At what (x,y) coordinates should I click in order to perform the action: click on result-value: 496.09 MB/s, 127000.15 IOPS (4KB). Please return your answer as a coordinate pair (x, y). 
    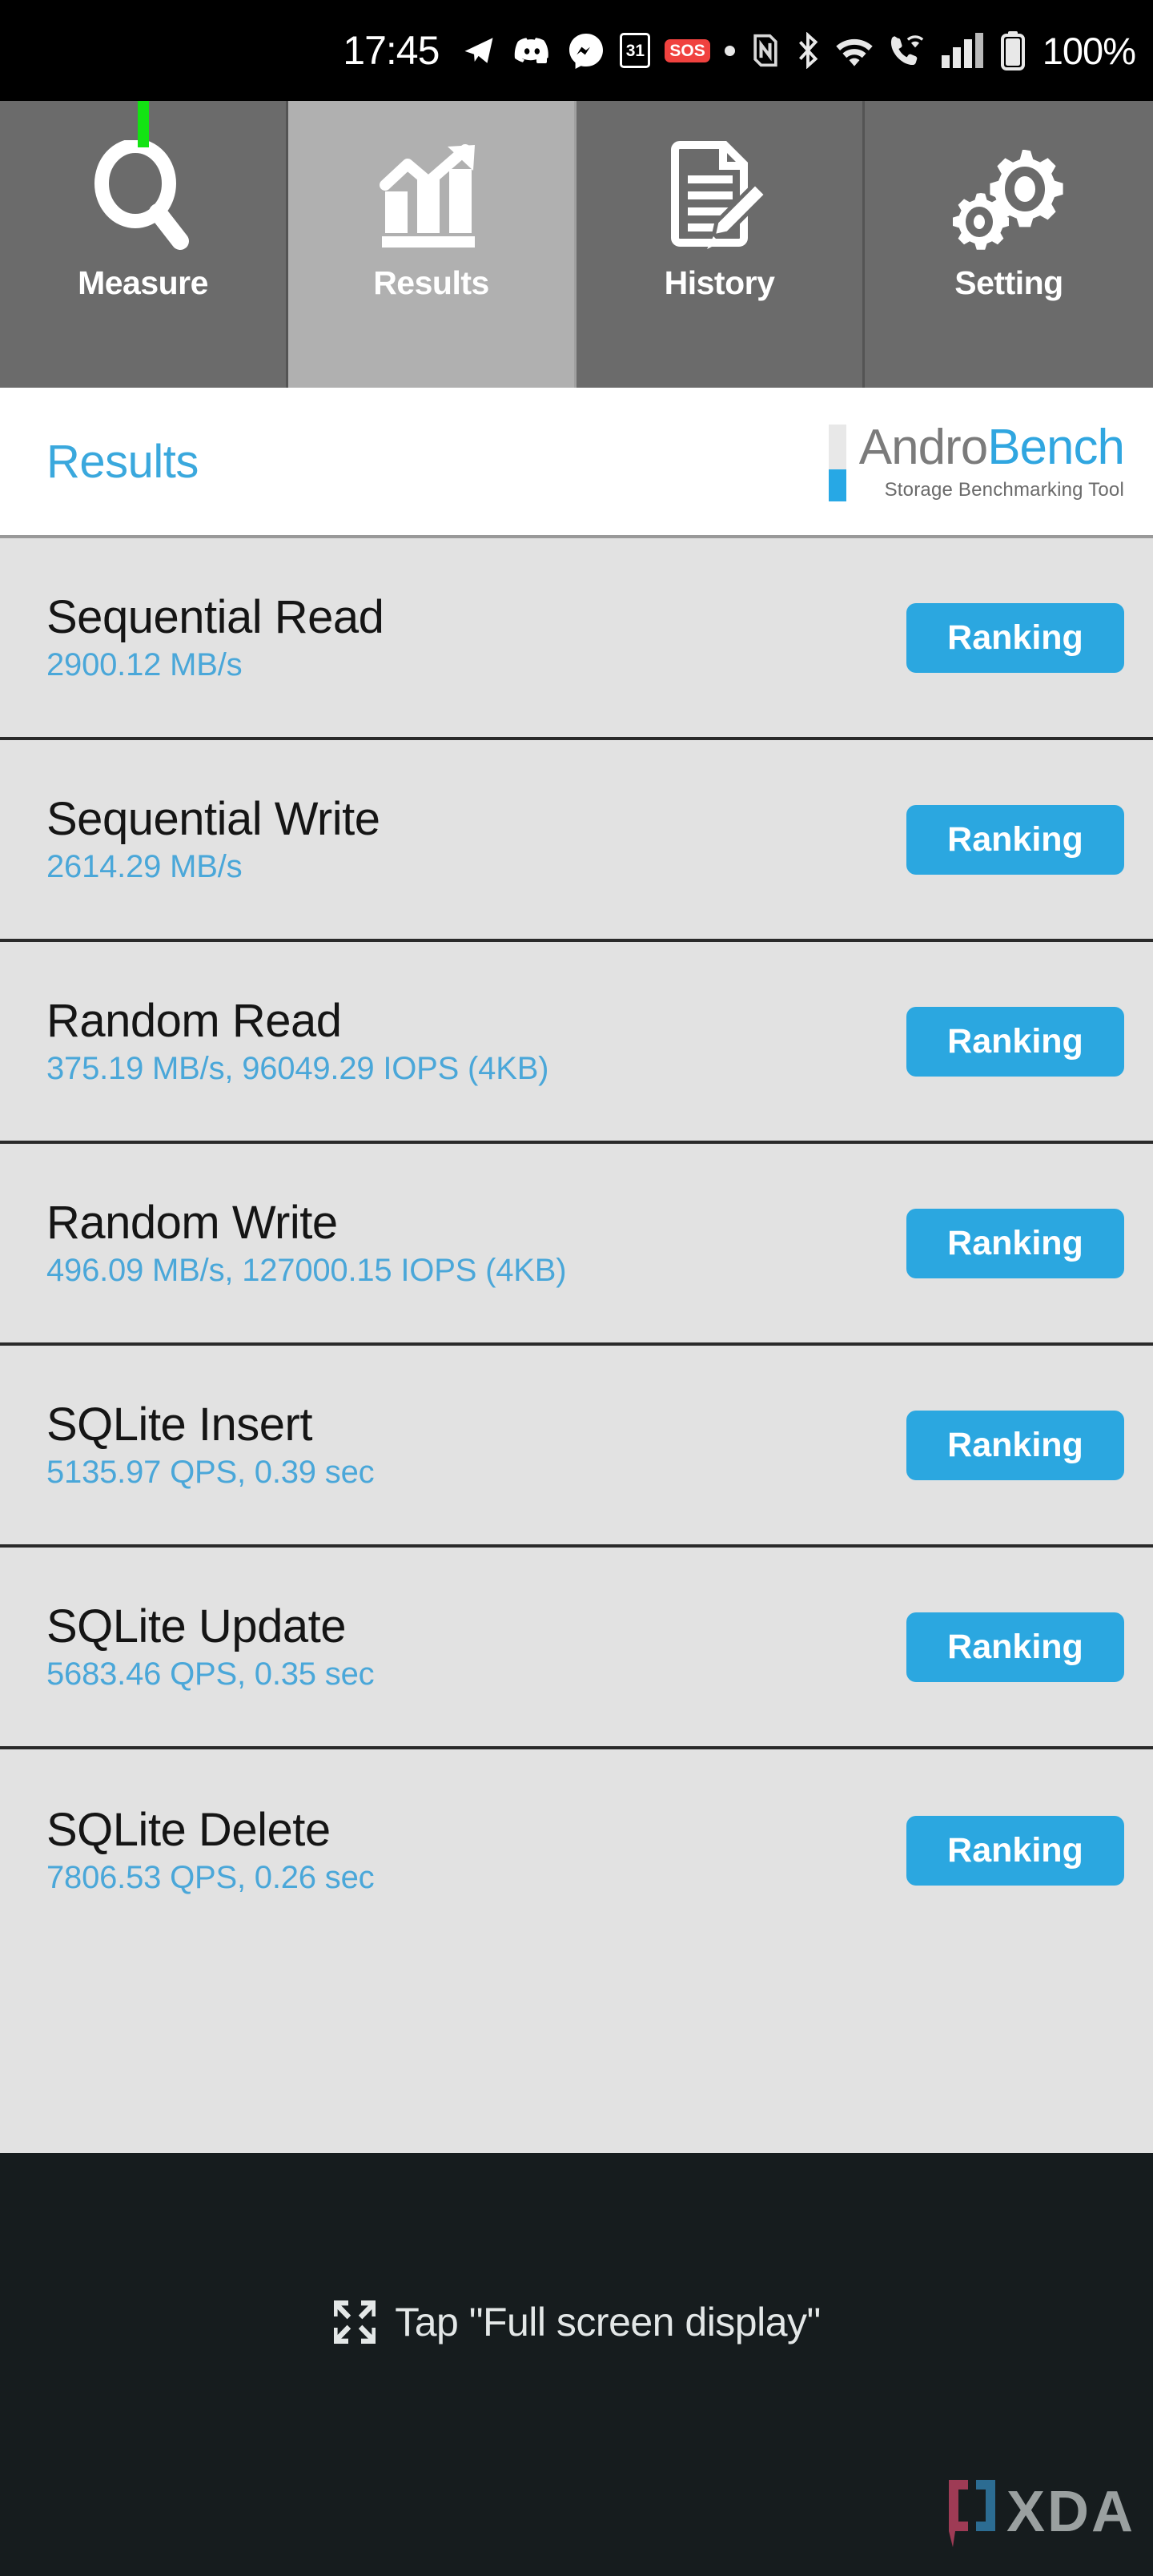
    Looking at the image, I should click on (306, 1271).